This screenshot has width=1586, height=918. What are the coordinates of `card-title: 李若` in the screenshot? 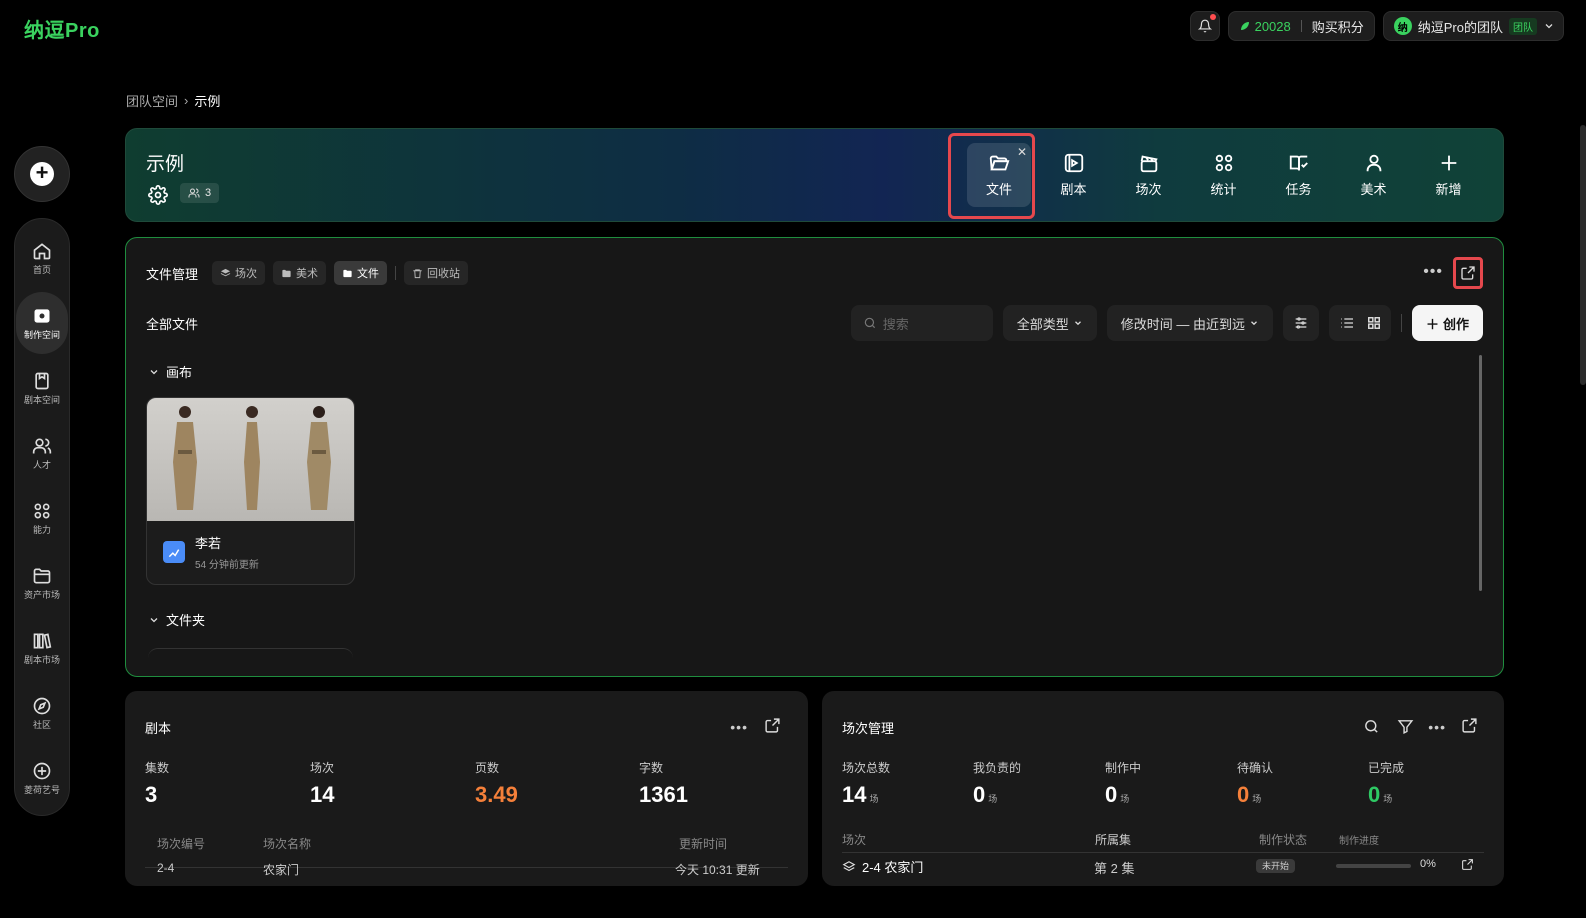 It's located at (208, 543).